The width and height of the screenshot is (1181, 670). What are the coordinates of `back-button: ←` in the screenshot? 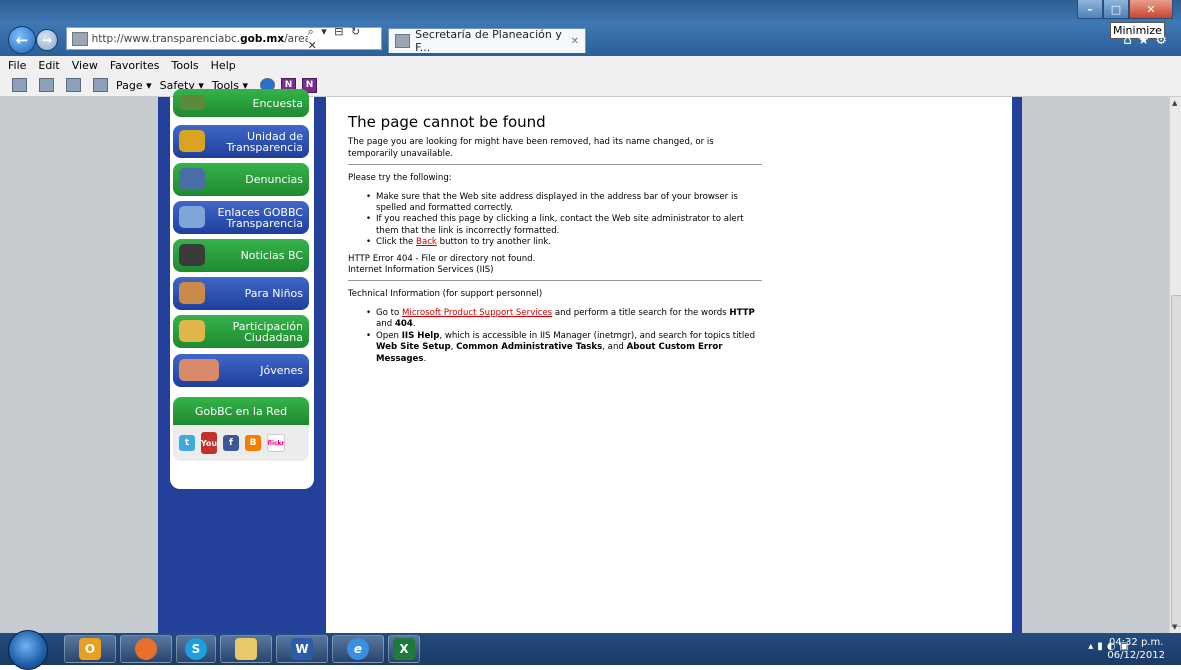 It's located at (22, 40).